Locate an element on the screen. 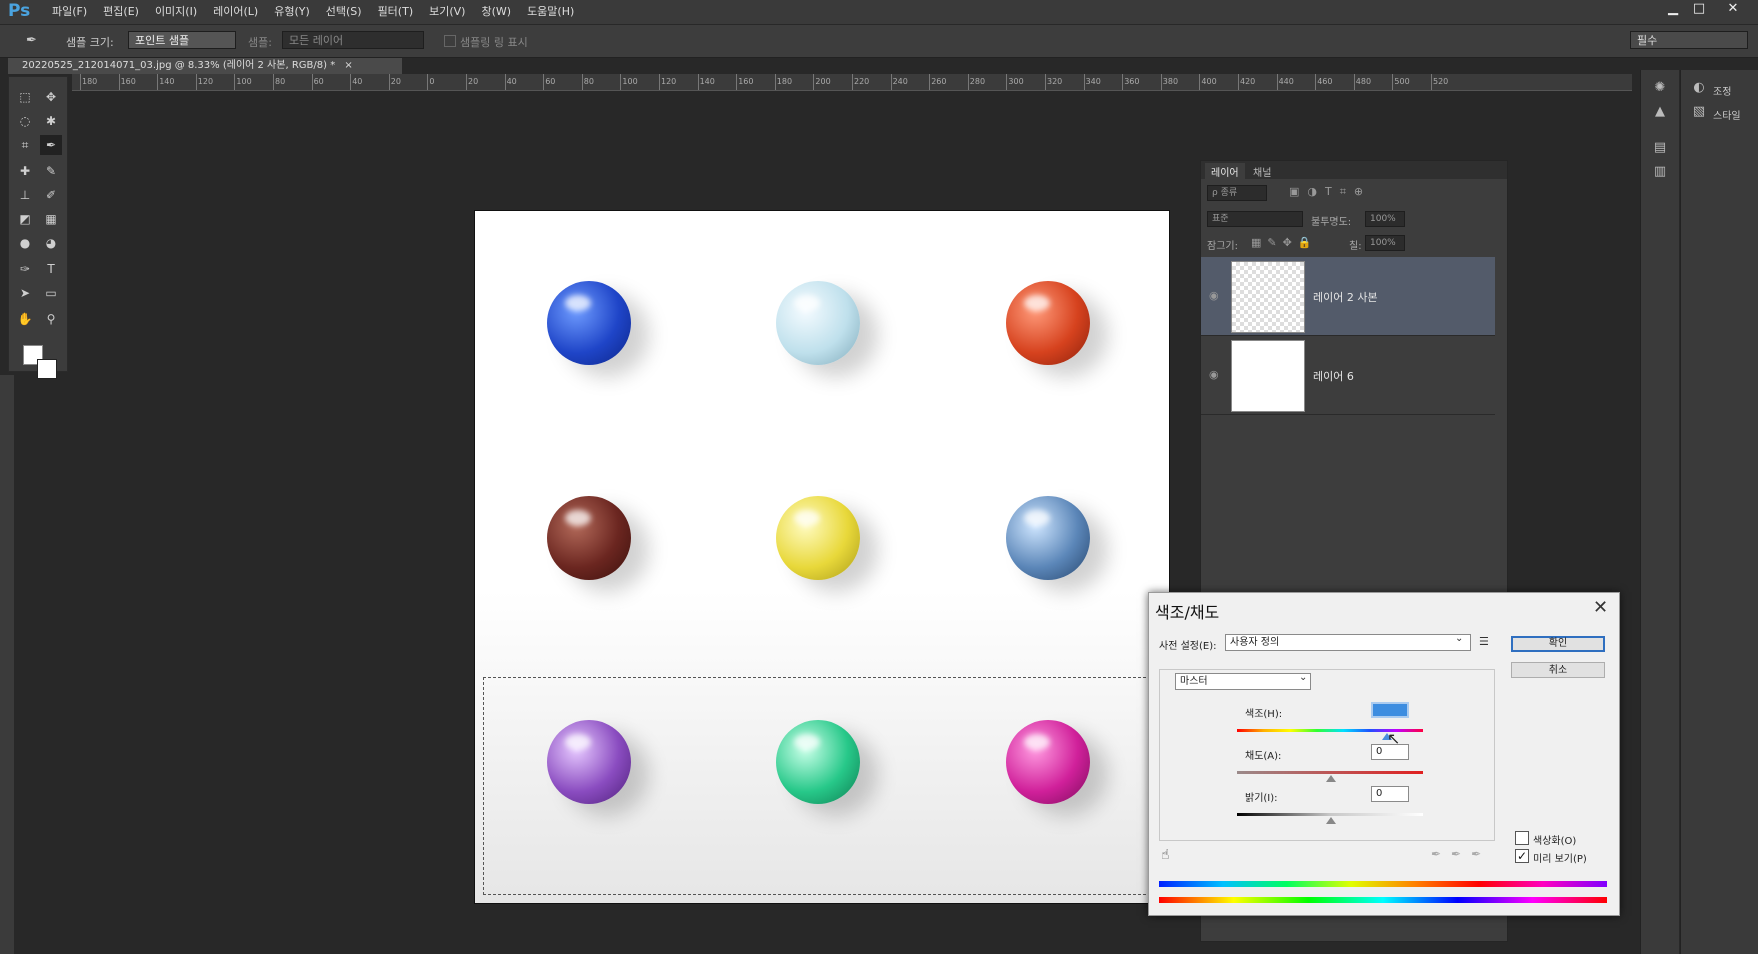 This screenshot has height=954, width=1758. lightness-slider-thumb is located at coordinates (1331, 820).